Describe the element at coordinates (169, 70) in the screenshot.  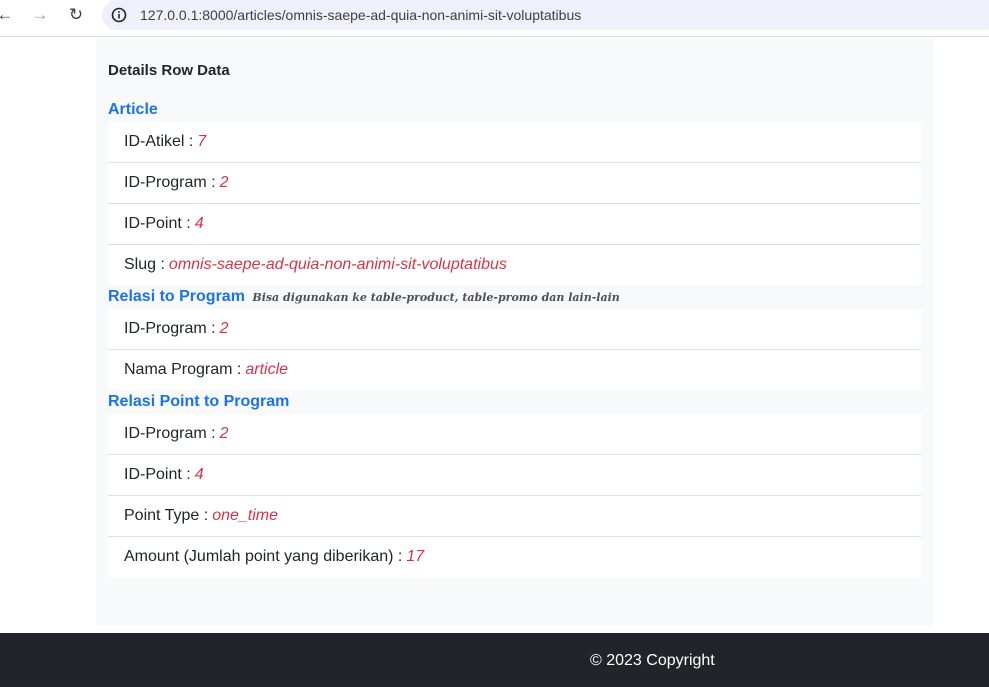
I see `page-title: Details Row Data` at that location.